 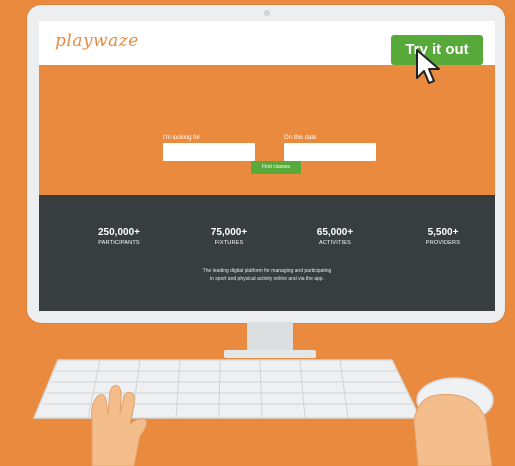 I want to click on left-hand, so click(x=119, y=425).